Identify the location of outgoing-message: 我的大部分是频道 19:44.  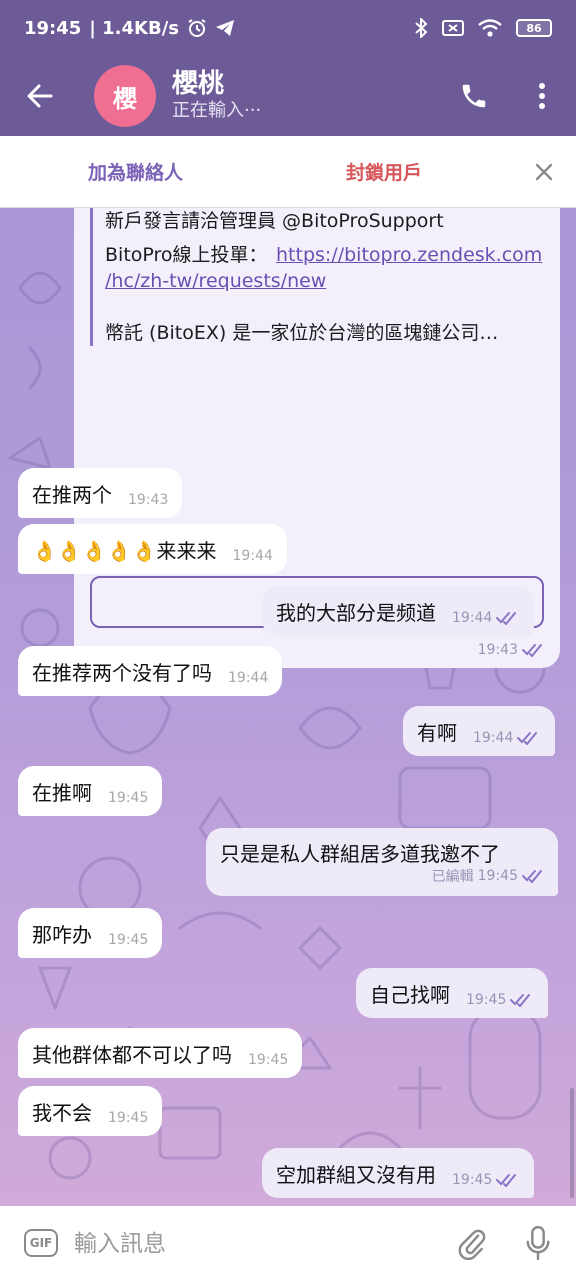
(398, 611).